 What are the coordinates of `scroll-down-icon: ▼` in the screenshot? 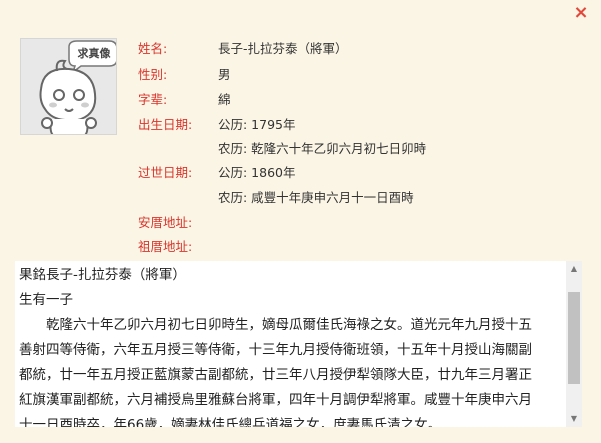 It's located at (574, 419).